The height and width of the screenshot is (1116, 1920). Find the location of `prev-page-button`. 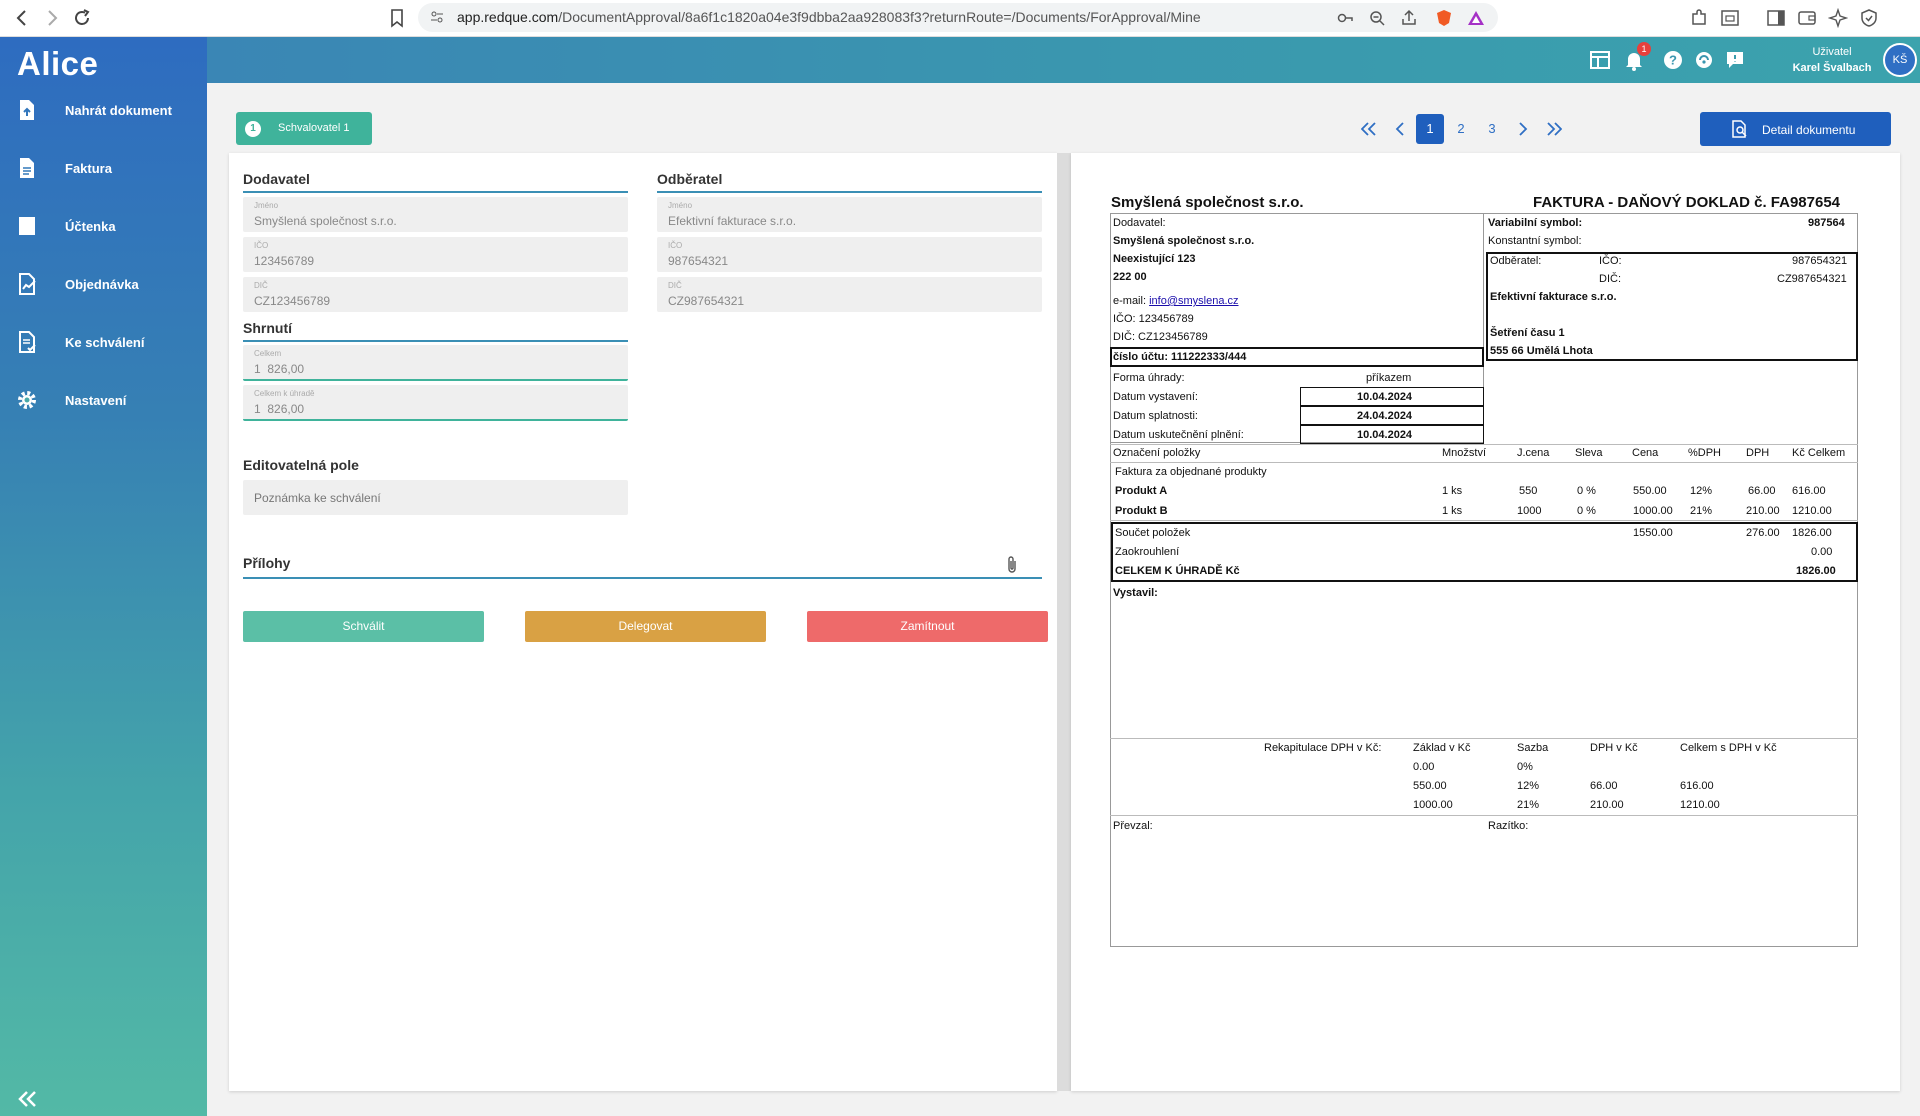

prev-page-button is located at coordinates (1400, 129).